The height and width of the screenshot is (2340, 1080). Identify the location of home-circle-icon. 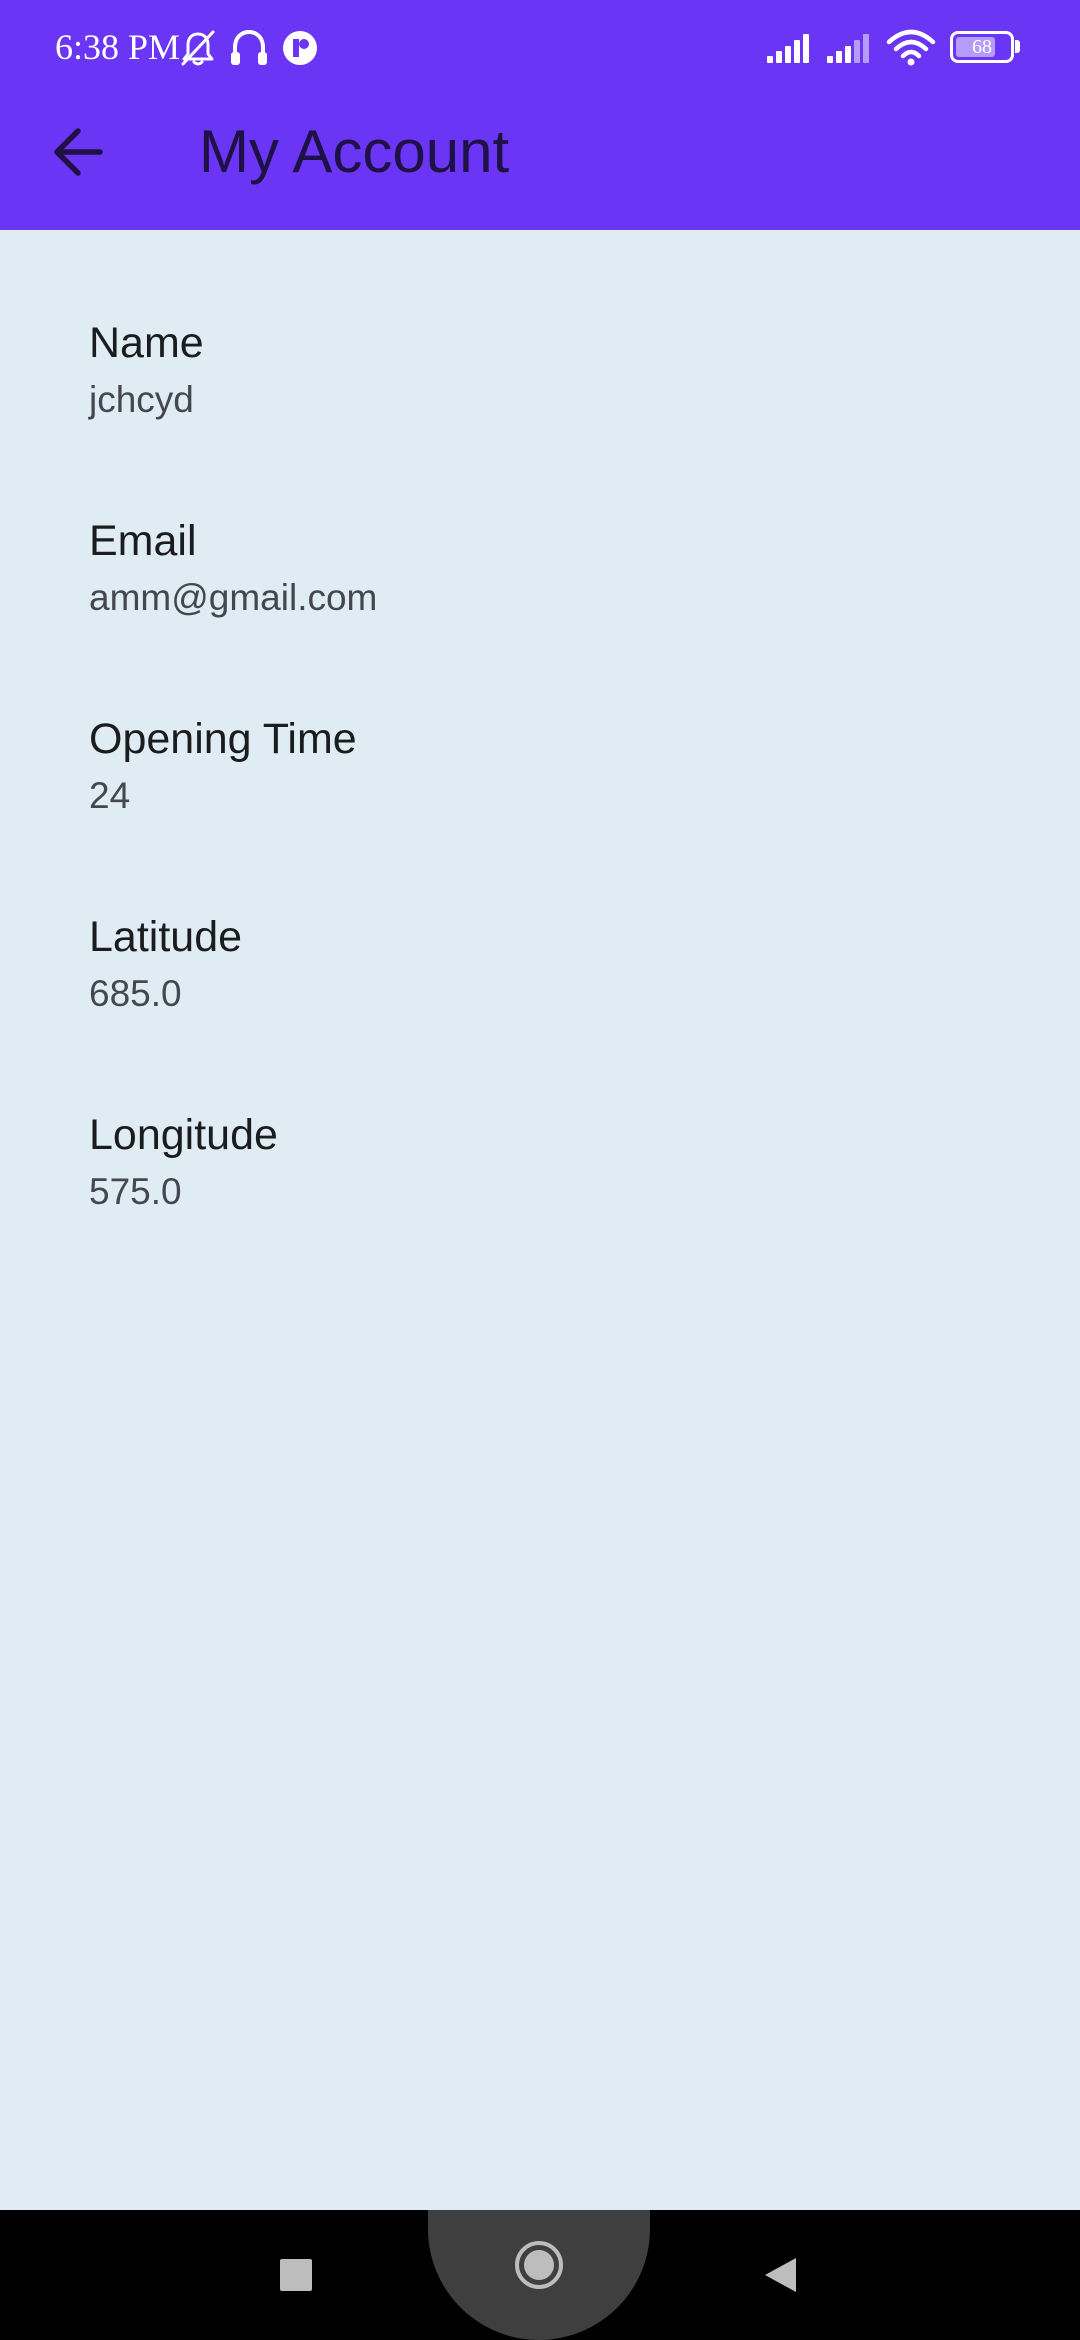
(539, 2265).